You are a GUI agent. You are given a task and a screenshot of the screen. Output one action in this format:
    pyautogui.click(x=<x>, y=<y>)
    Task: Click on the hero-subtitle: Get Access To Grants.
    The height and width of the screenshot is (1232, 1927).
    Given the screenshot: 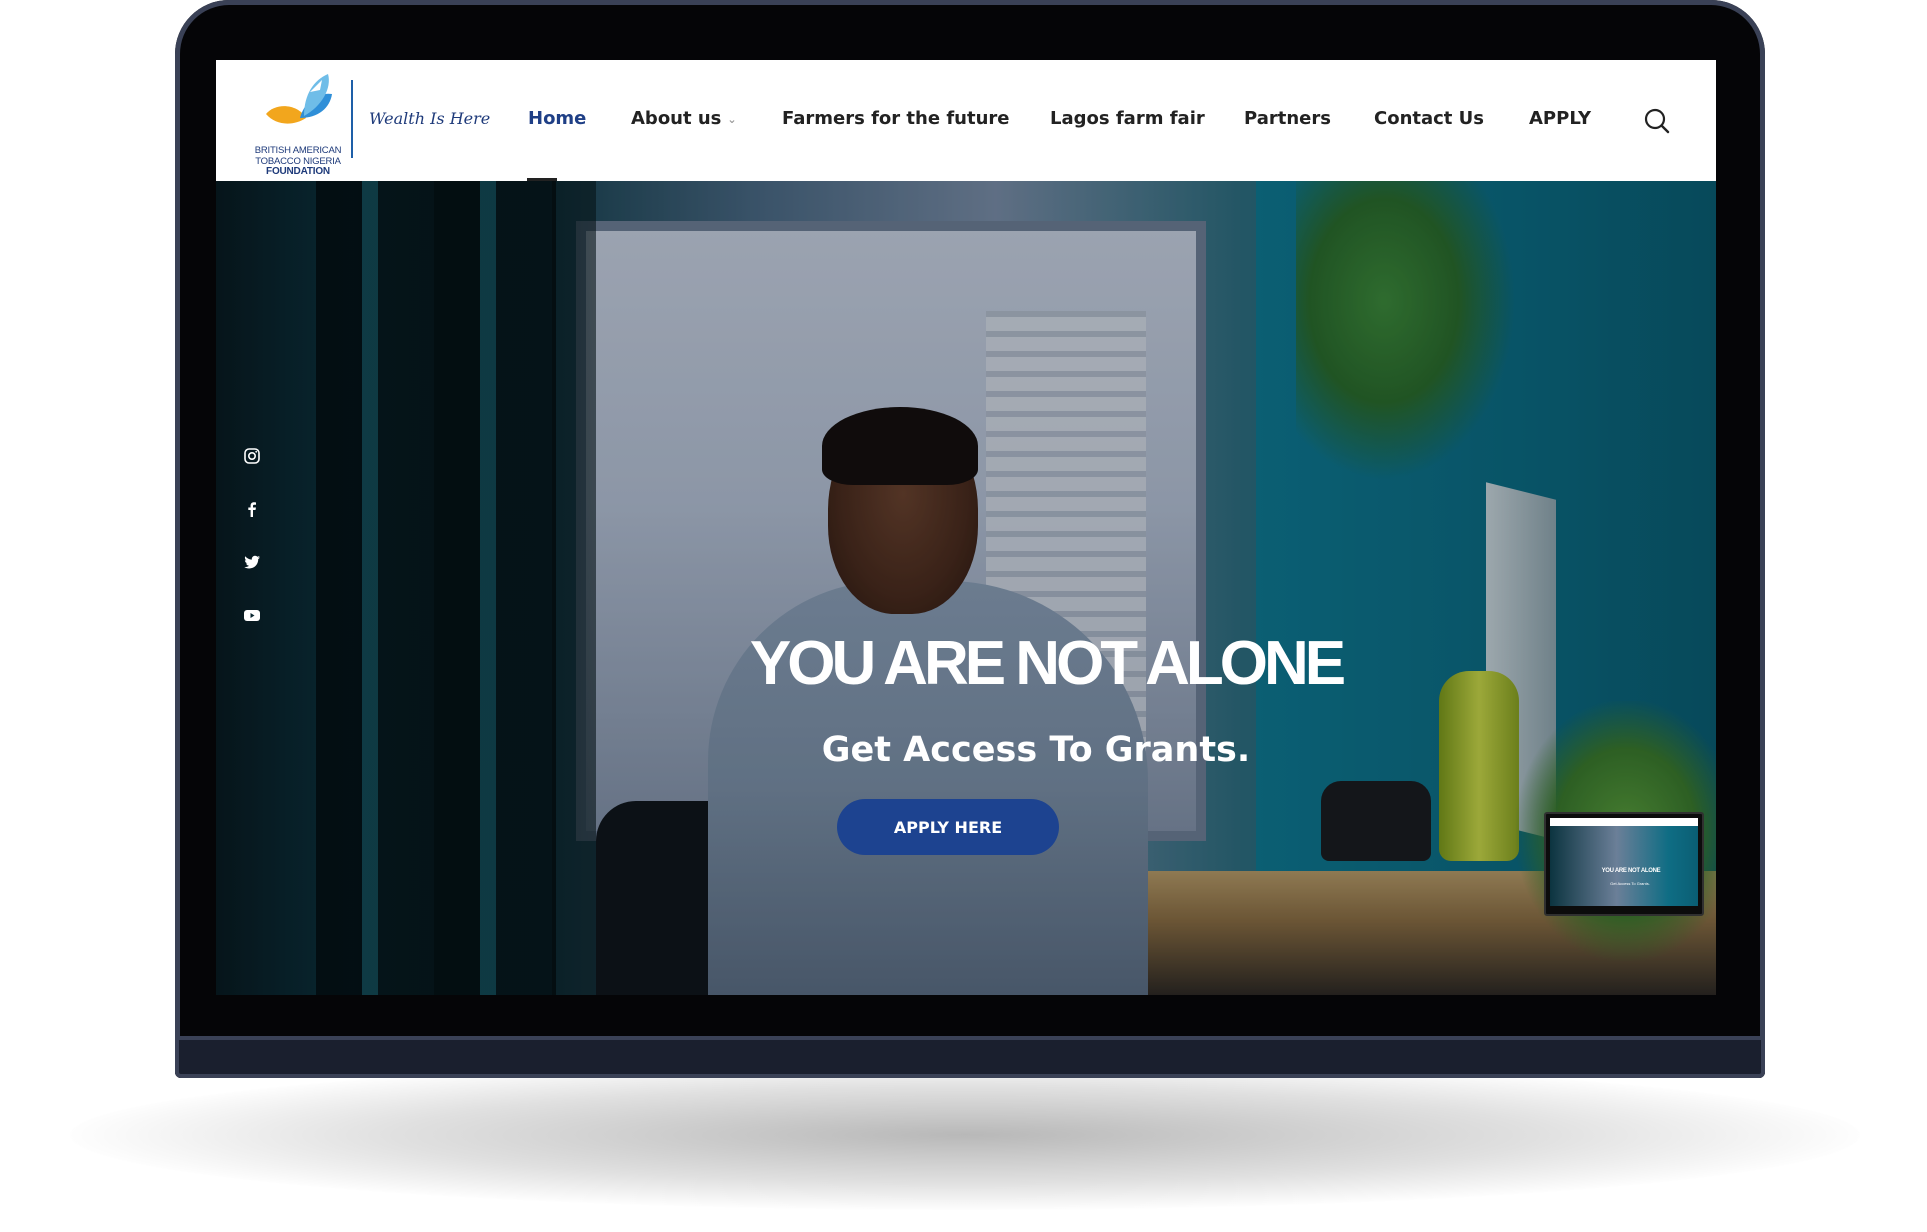 What is the action you would take?
    pyautogui.click(x=1036, y=750)
    